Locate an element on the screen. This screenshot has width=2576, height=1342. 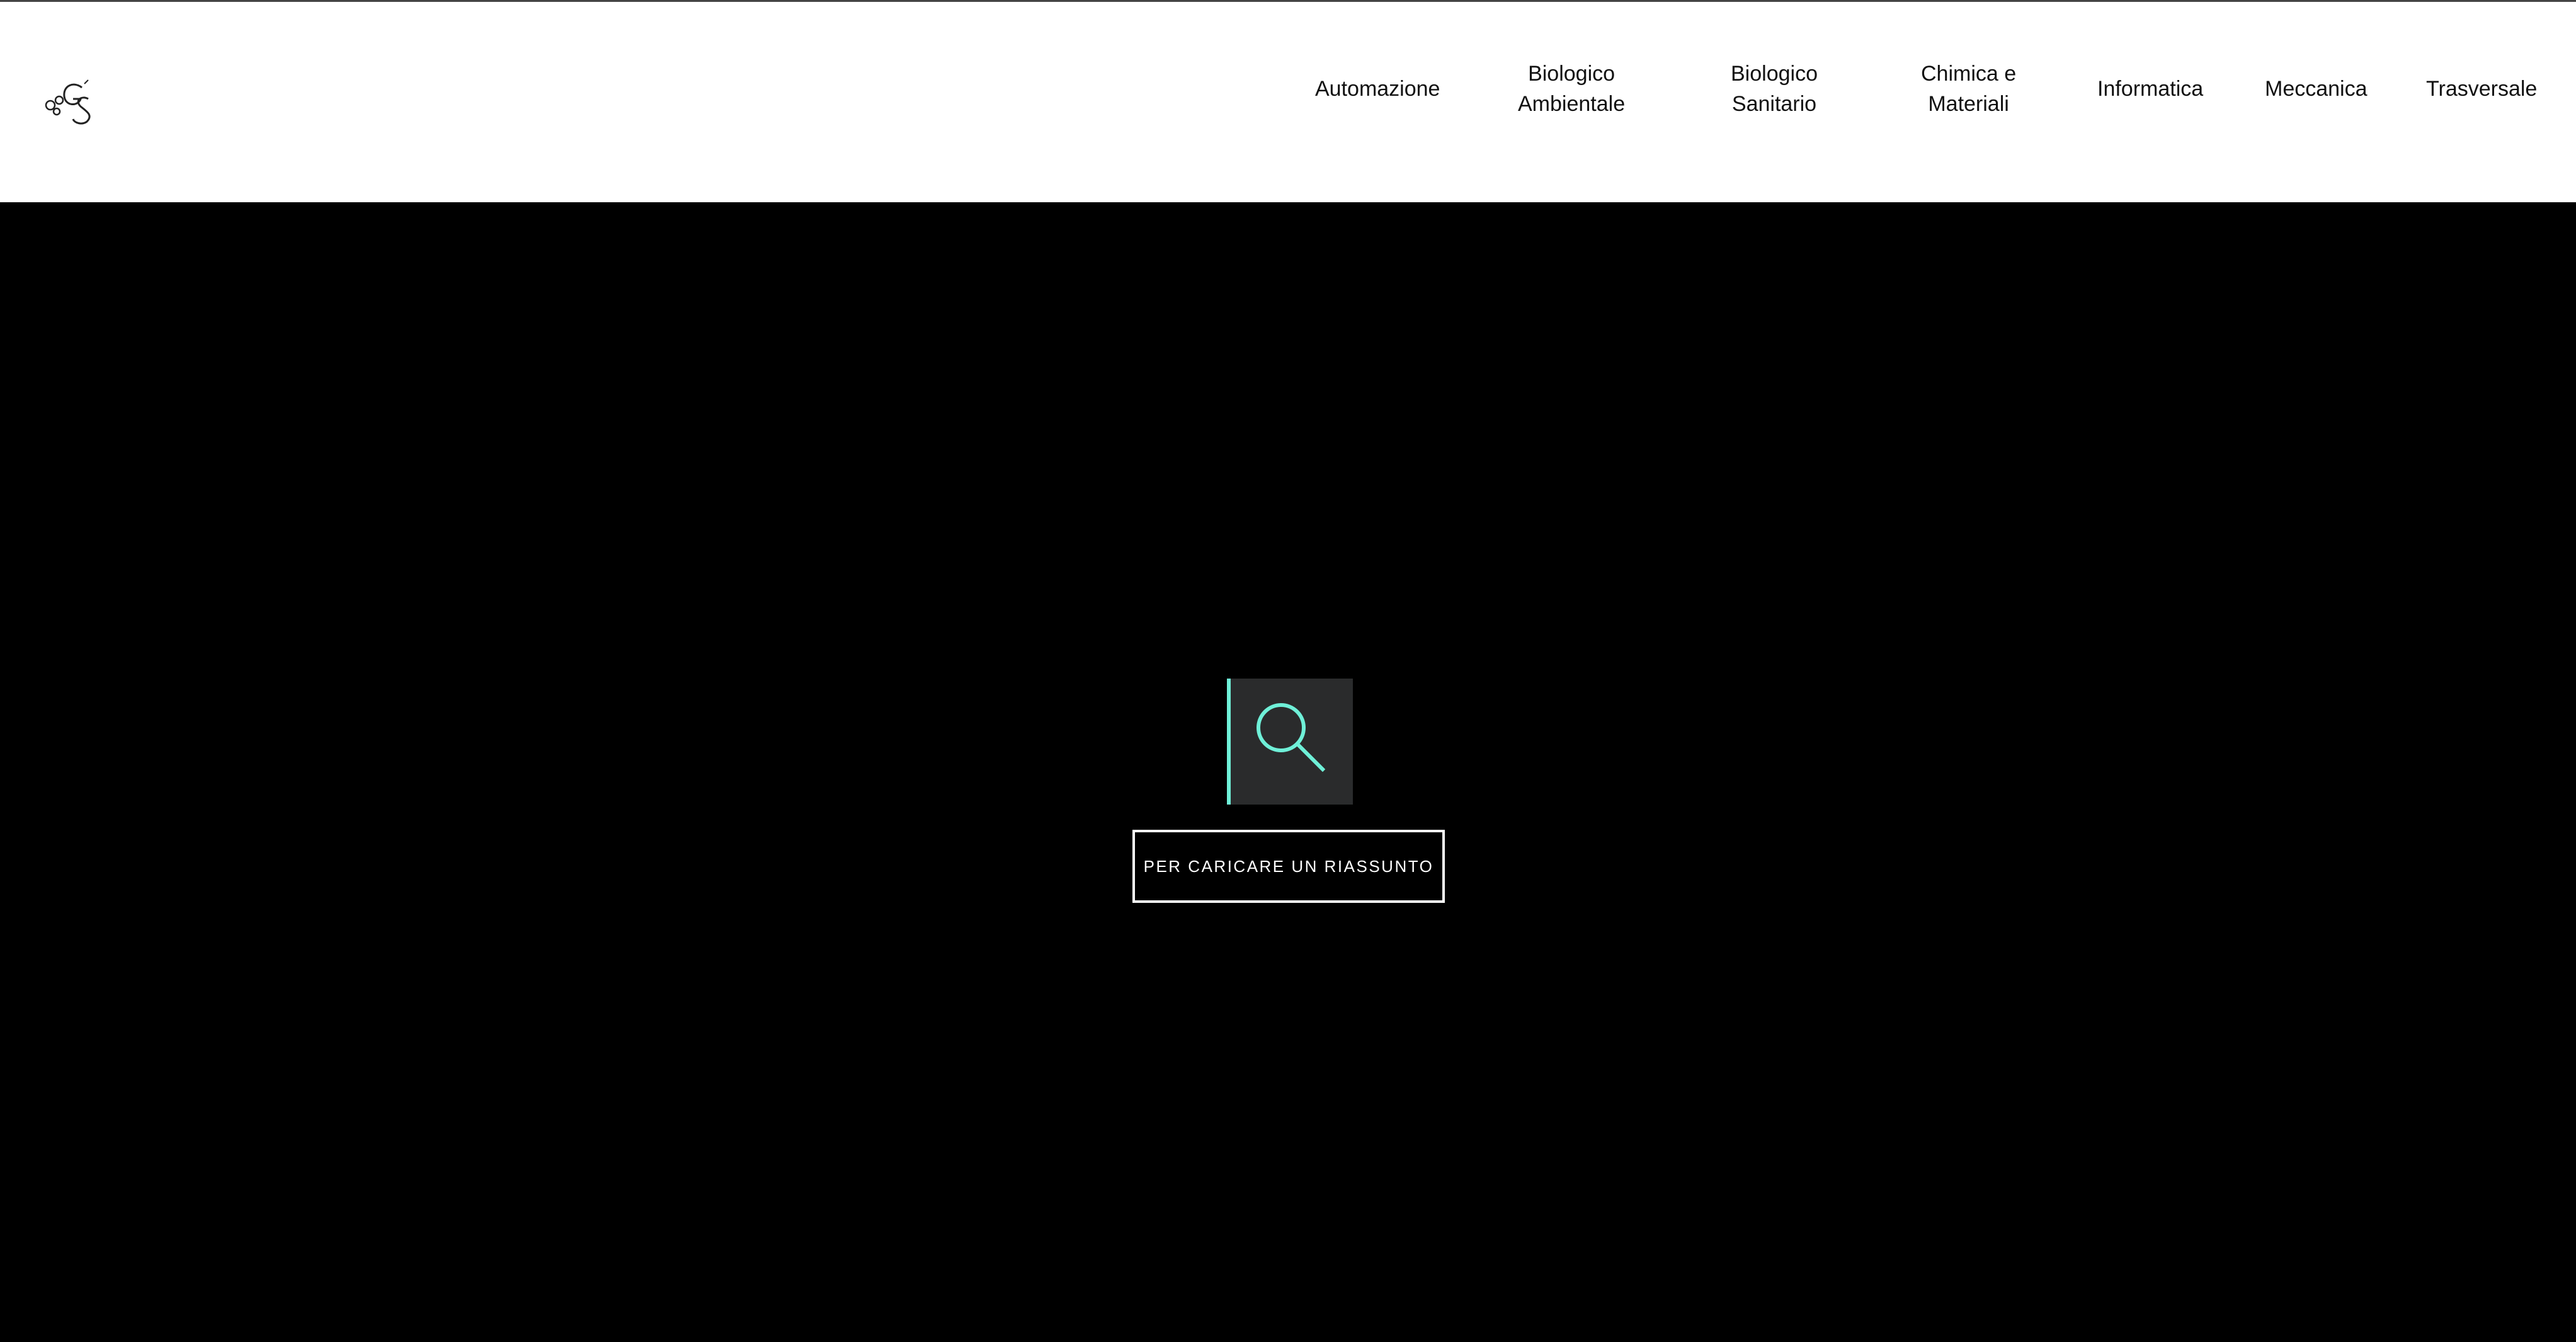
nav-label: Meccanica is located at coordinates (2316, 89).